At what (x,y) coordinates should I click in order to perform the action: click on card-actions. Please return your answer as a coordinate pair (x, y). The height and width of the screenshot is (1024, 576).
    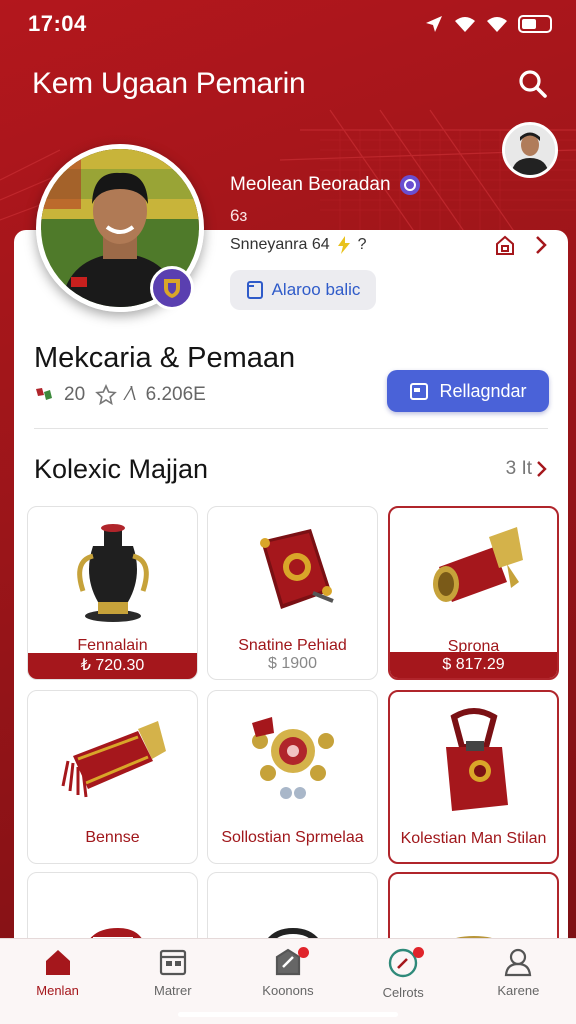
    Looking at the image, I should click on (521, 245).